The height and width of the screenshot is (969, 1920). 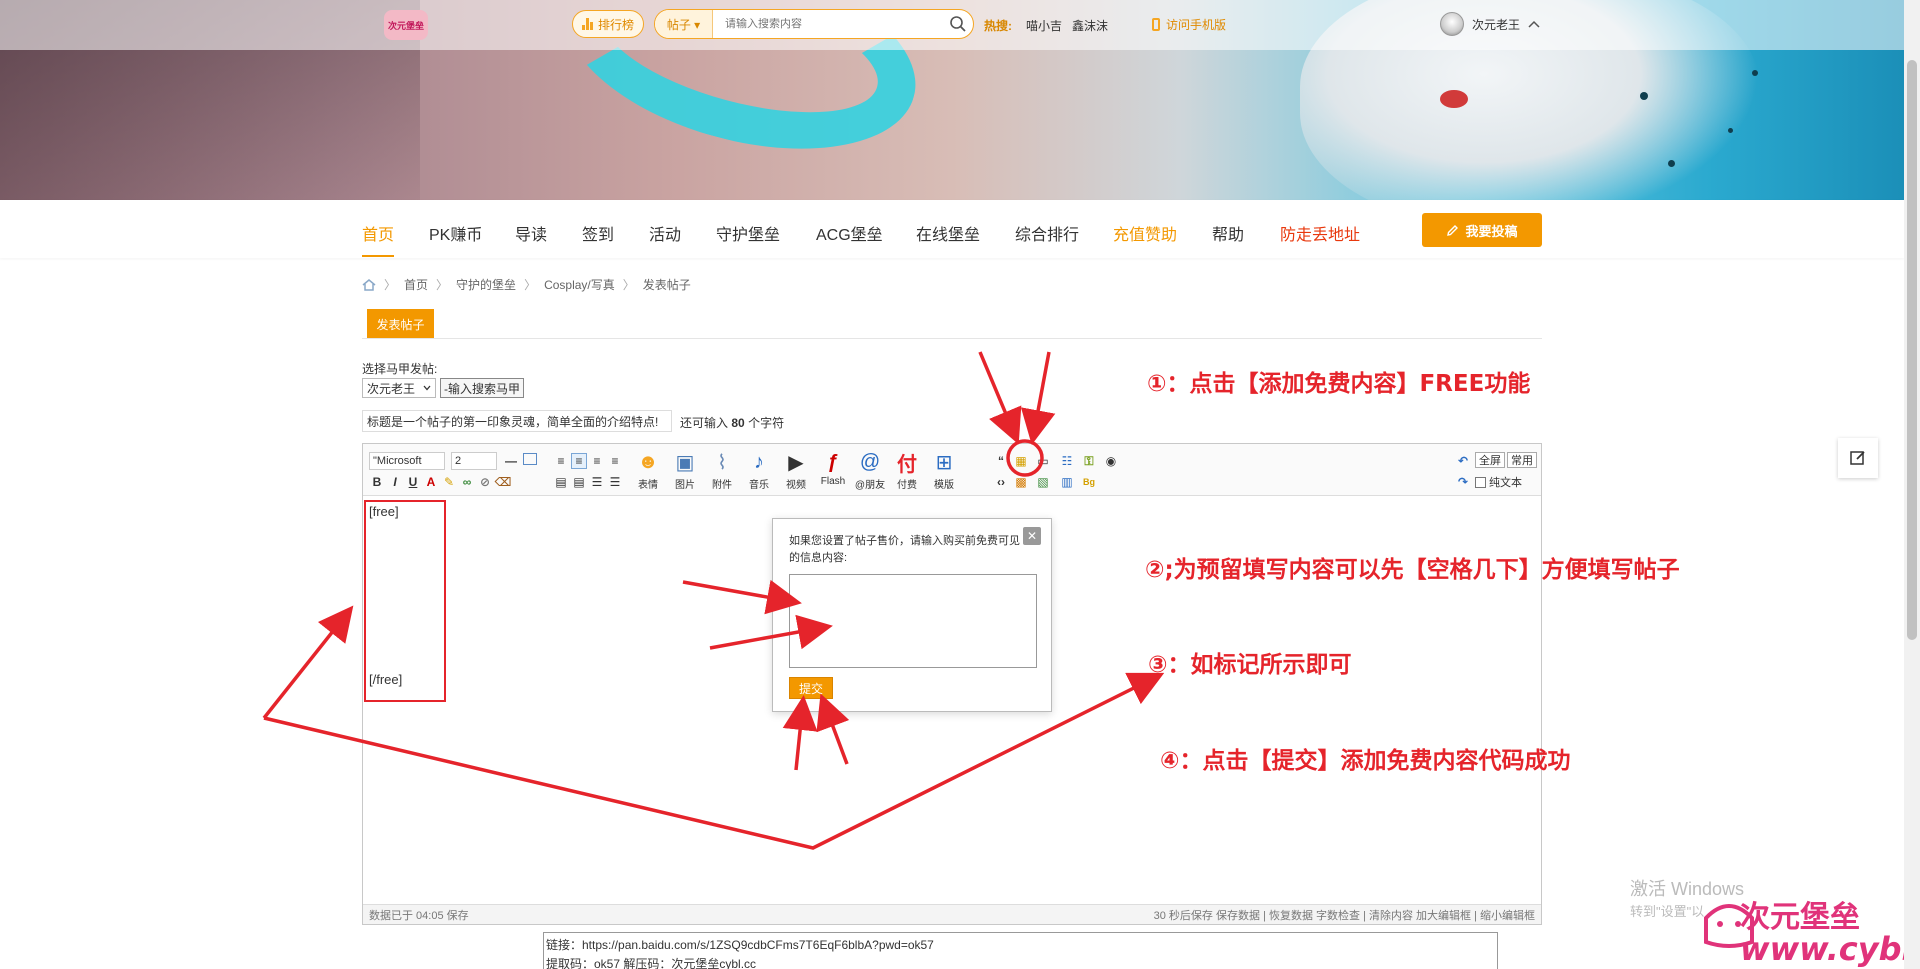 I want to click on unlink-icon: ⊘, so click(x=485, y=482).